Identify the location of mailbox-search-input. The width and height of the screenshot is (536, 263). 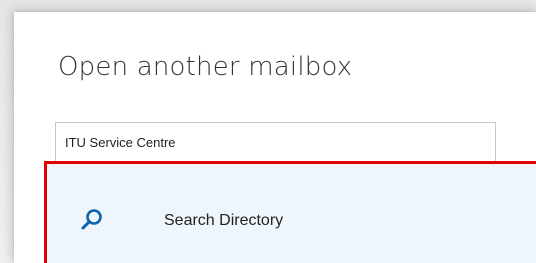
(275, 142).